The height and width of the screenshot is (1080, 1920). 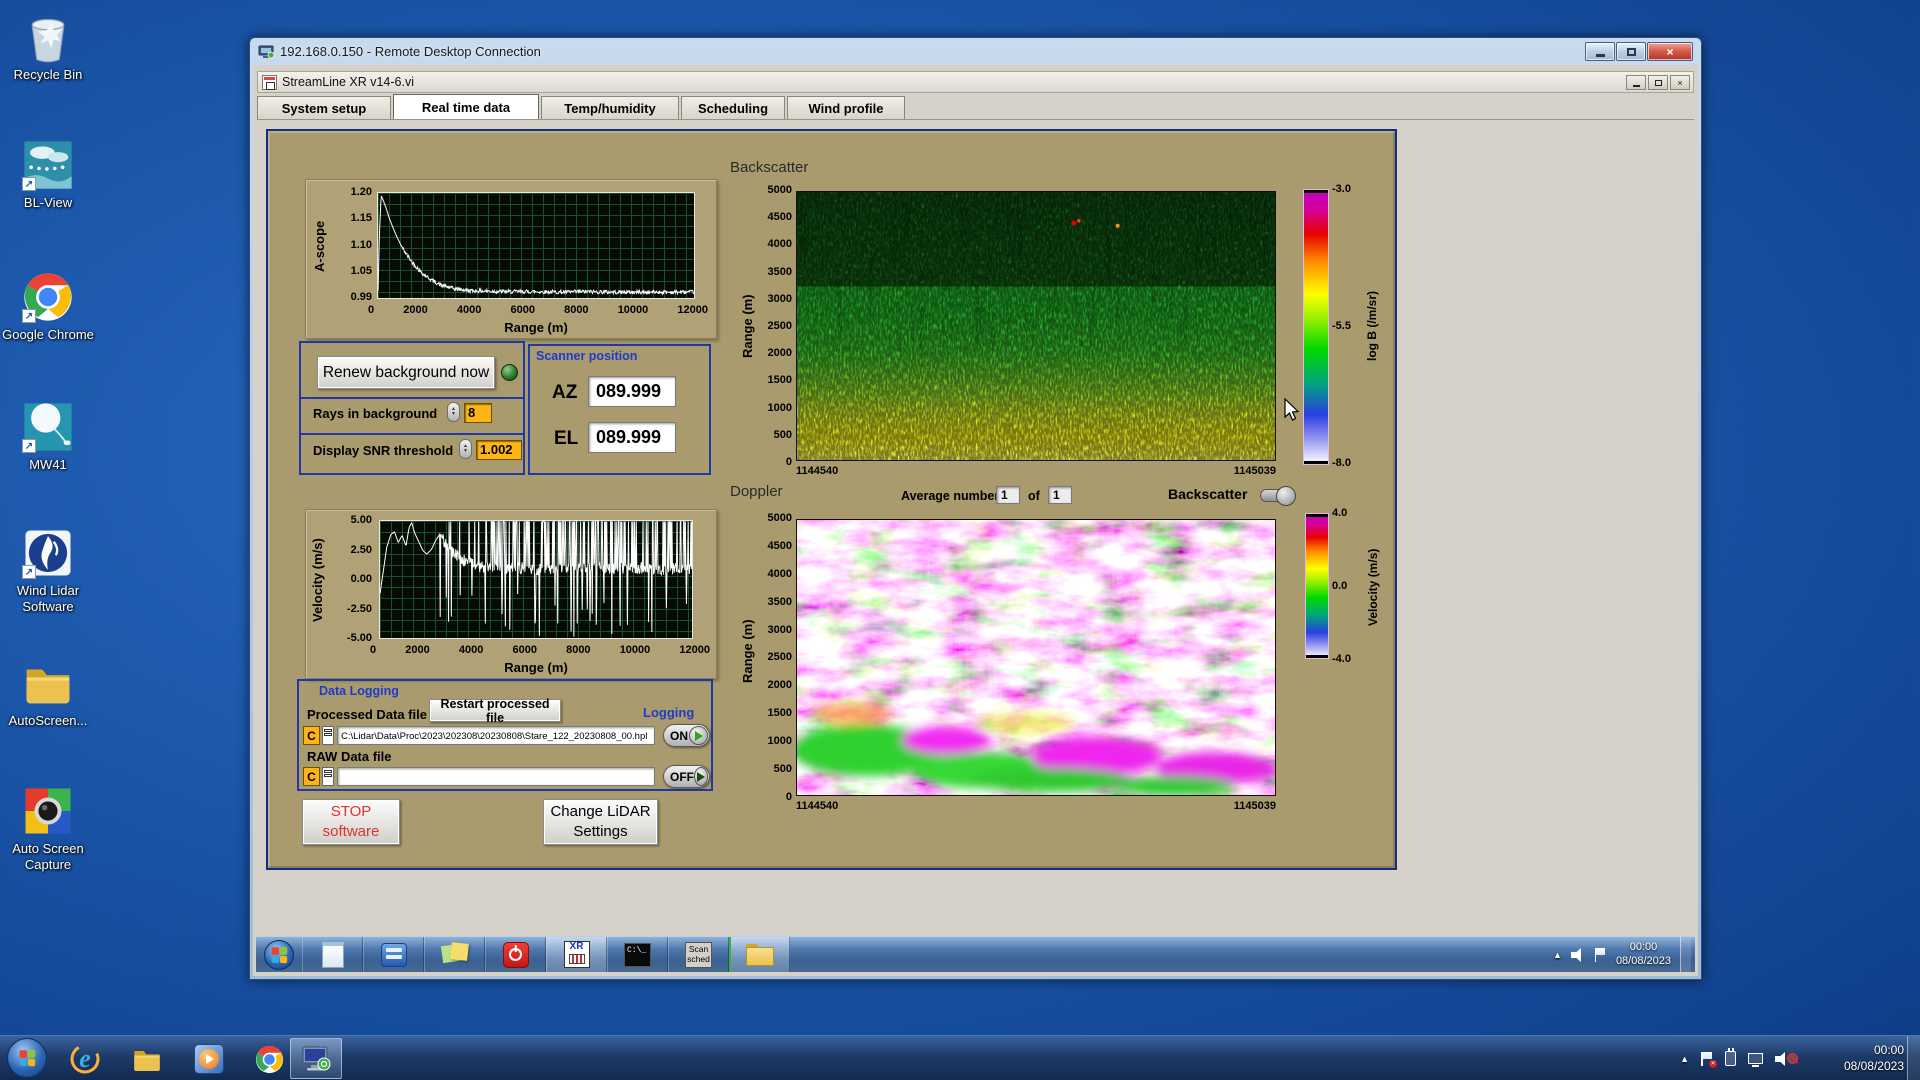 What do you see at coordinates (536, 327) in the screenshot?
I see `a-scope-x-axis-title: Range (m)` at bounding box center [536, 327].